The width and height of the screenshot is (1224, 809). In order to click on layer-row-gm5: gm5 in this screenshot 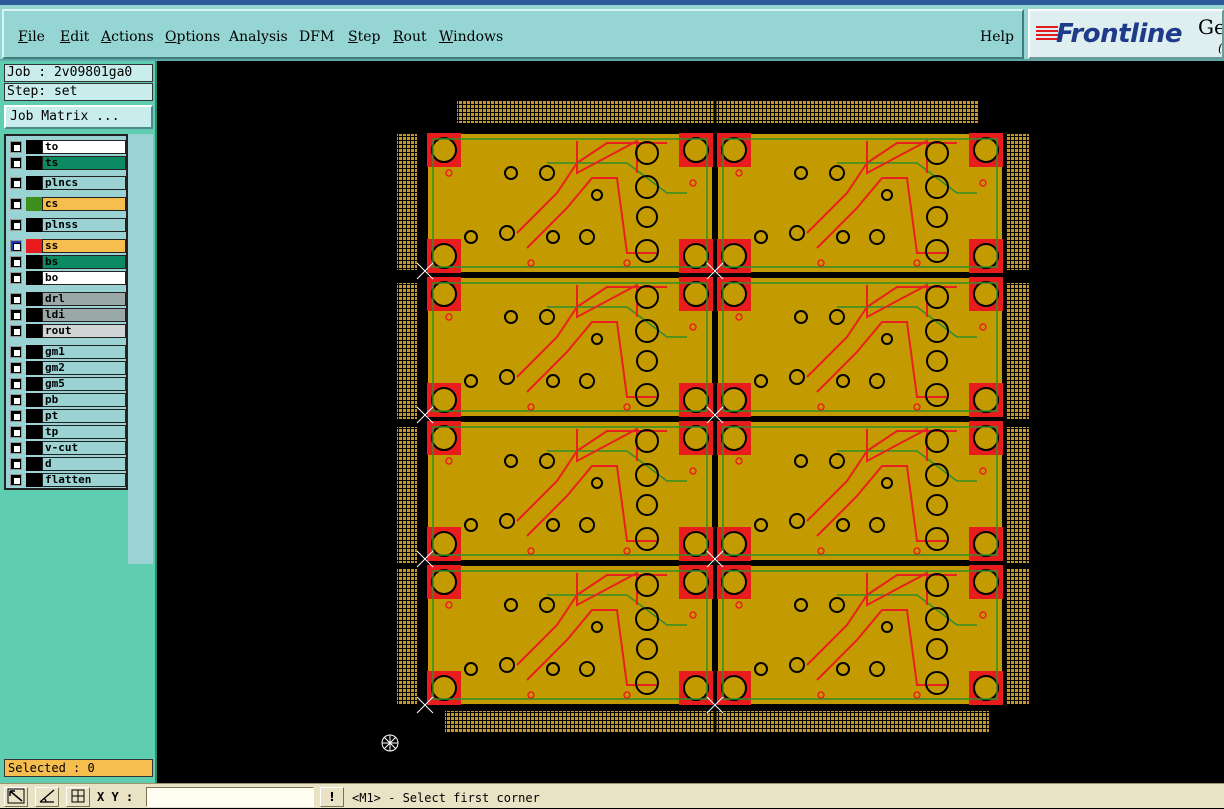, I will do `click(67, 384)`.